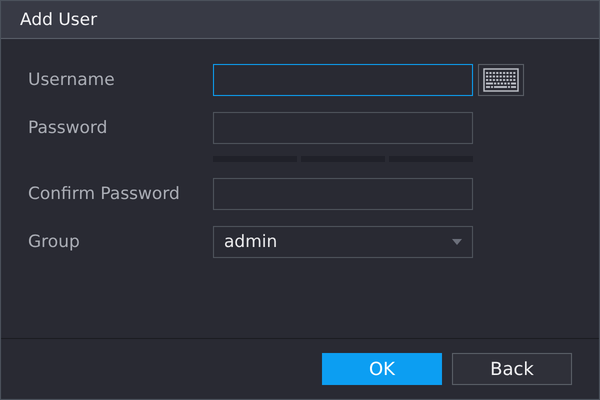  Describe the element at coordinates (54, 242) in the screenshot. I see `field-label: Group` at that location.